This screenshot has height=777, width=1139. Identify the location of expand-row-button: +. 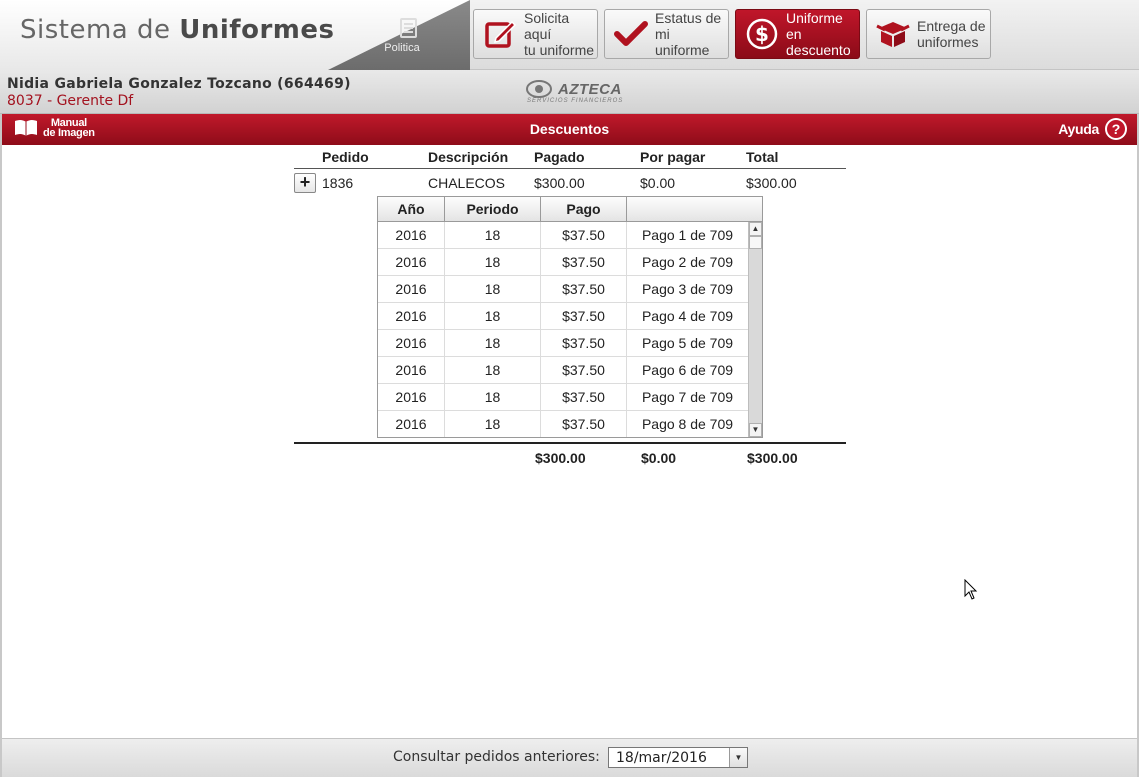
(305, 183).